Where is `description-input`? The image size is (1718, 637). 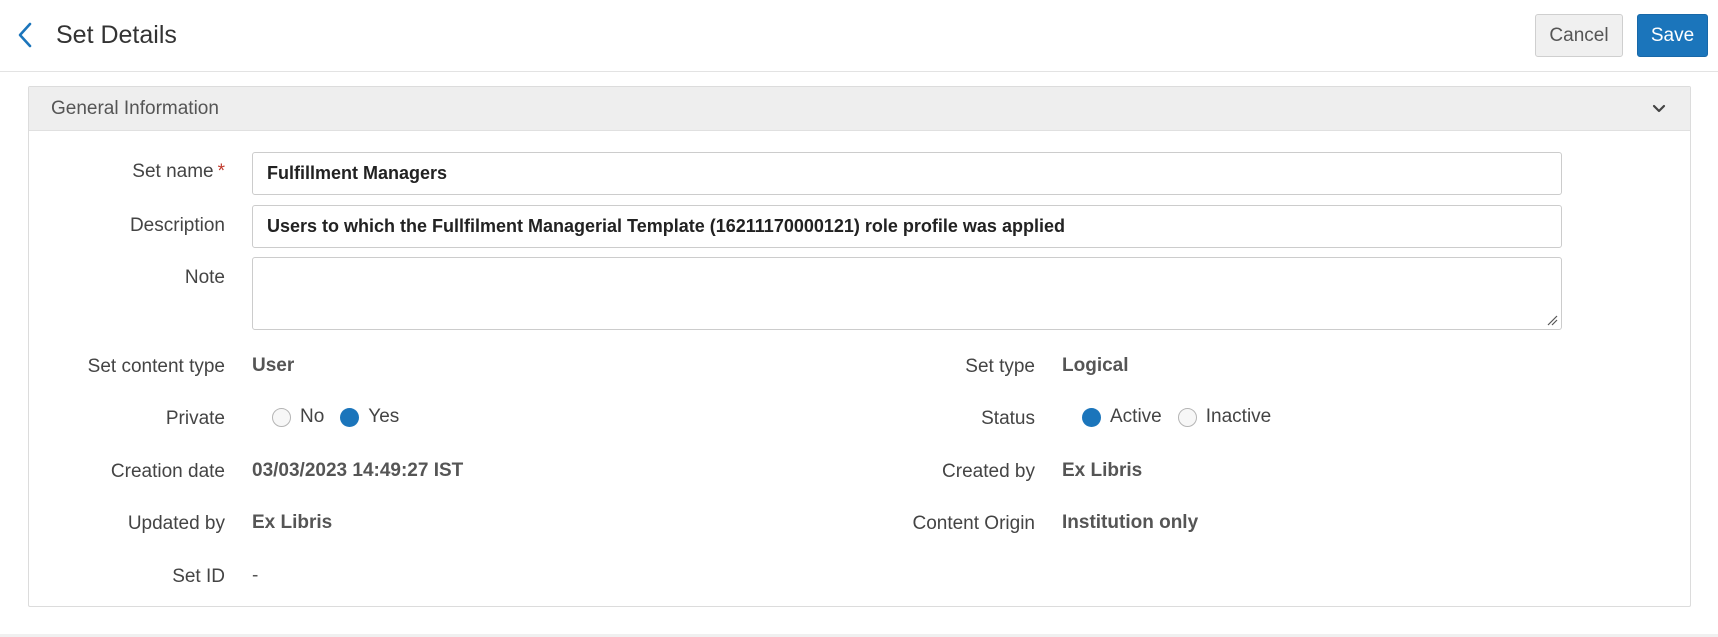
description-input is located at coordinates (907, 226).